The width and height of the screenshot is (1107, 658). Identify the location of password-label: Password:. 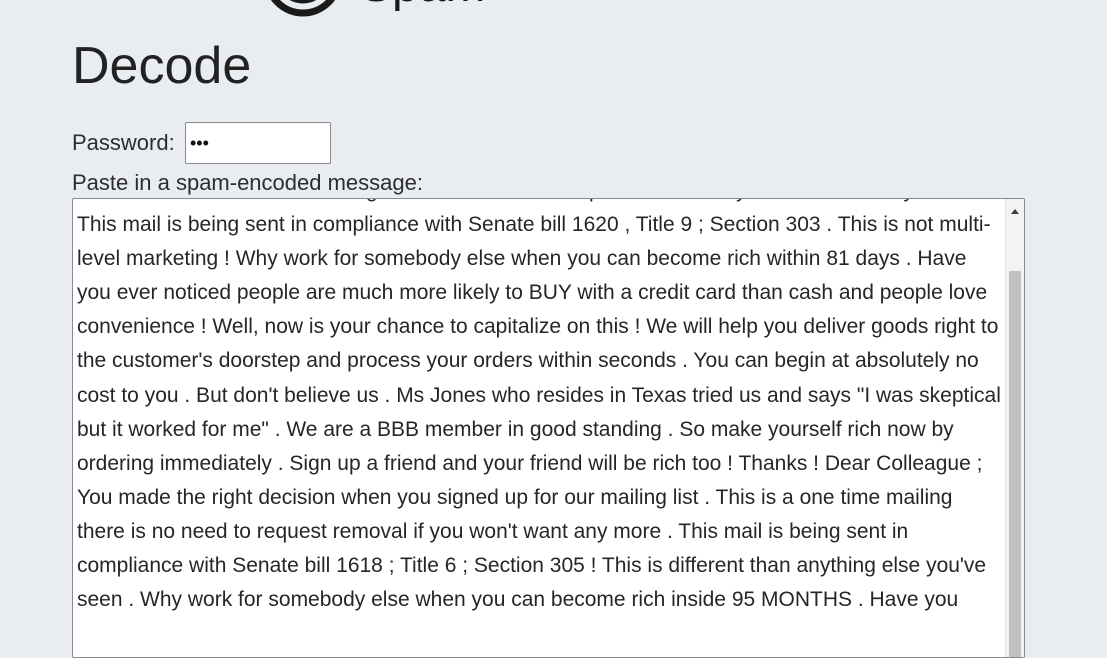
(123, 142).